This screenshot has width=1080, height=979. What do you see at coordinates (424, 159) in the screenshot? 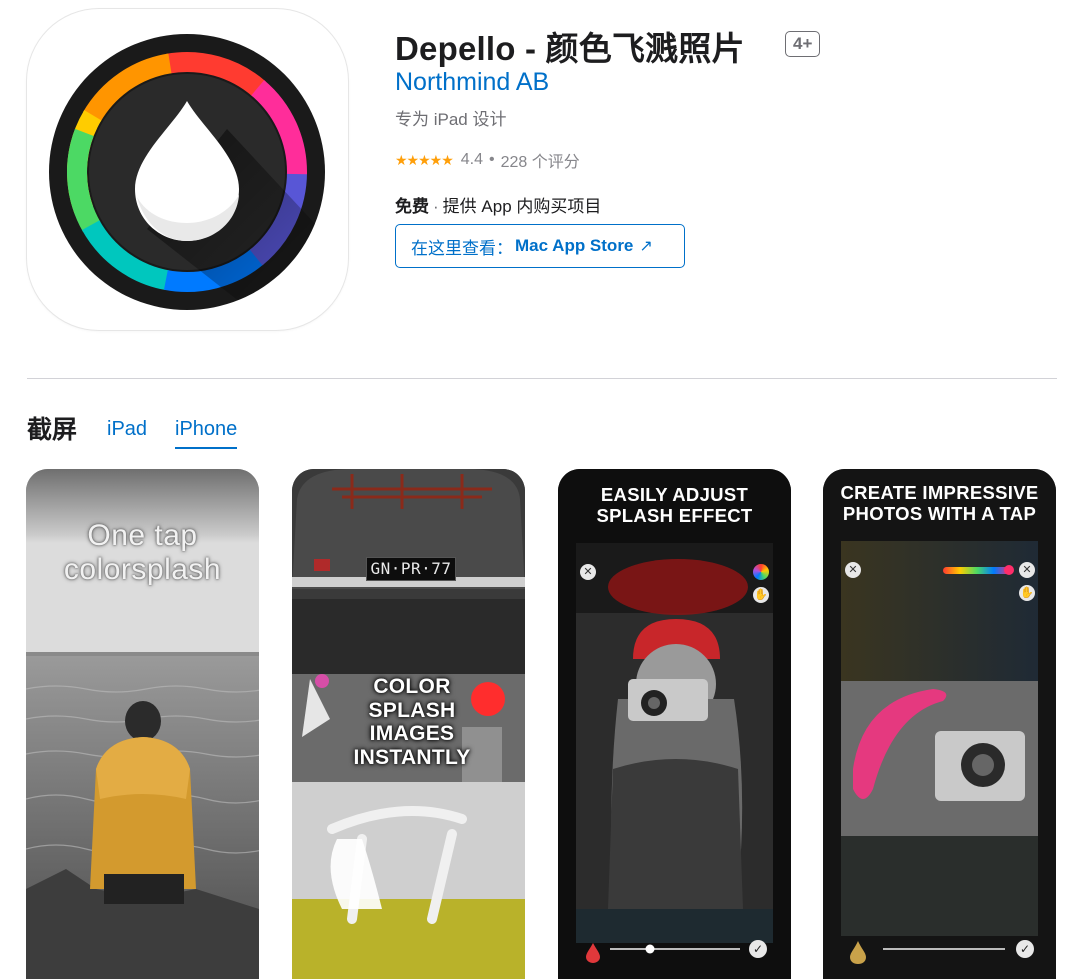
I see `star-rating-icon: ★★★★★` at bounding box center [424, 159].